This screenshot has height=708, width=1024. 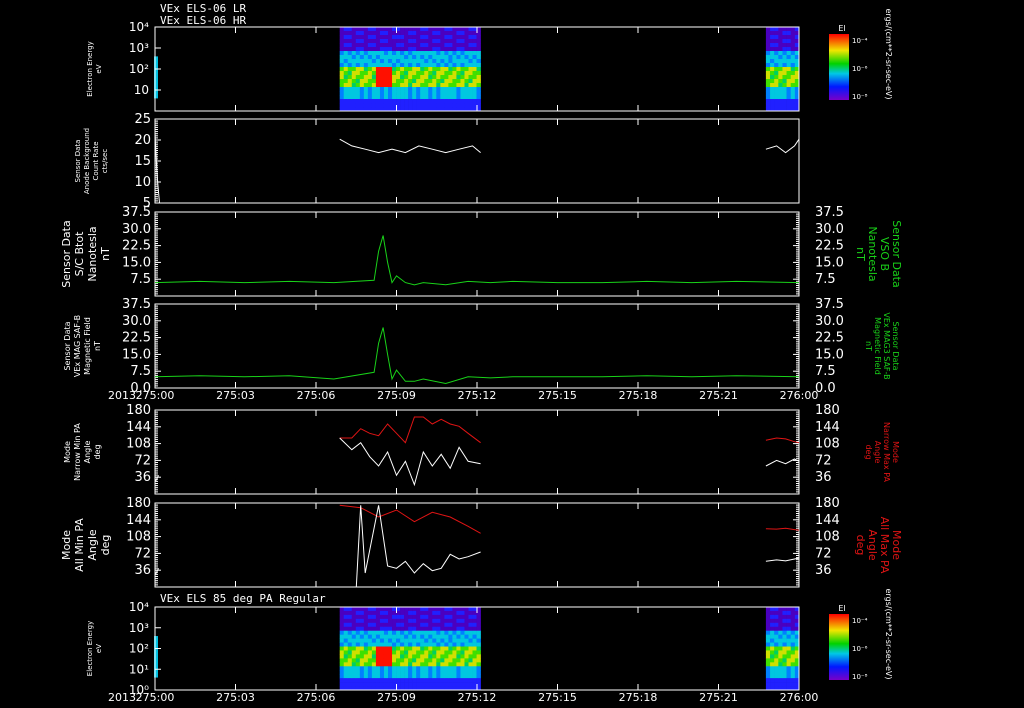 What do you see at coordinates (410, 146) in the screenshot?
I see `series-line` at bounding box center [410, 146].